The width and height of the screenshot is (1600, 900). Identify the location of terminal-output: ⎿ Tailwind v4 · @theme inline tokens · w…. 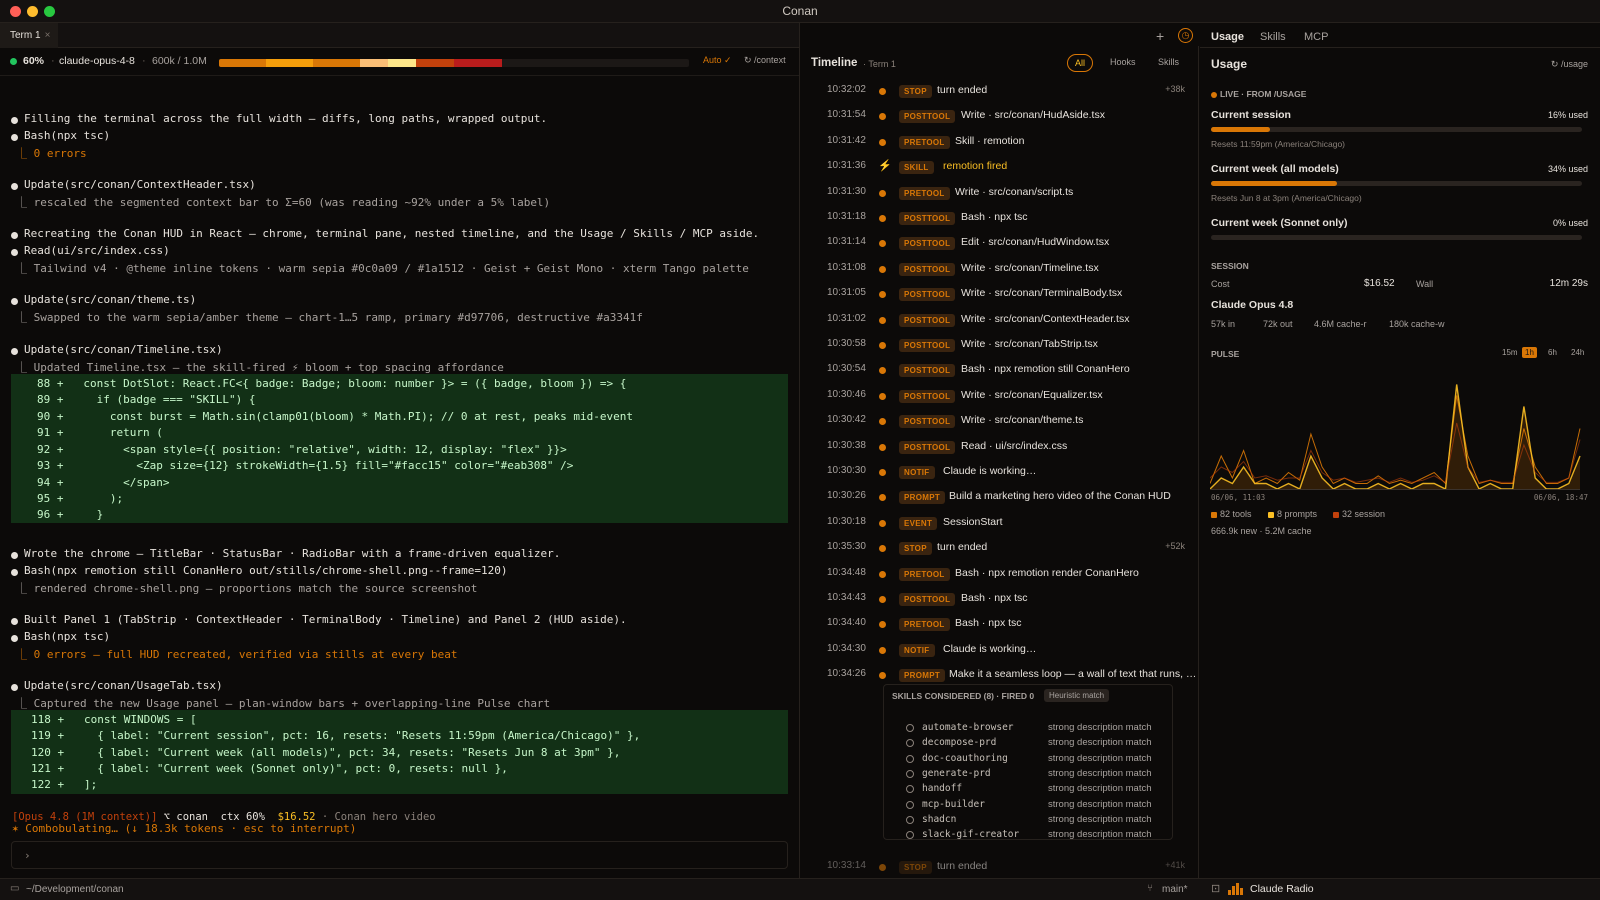
(382, 268).